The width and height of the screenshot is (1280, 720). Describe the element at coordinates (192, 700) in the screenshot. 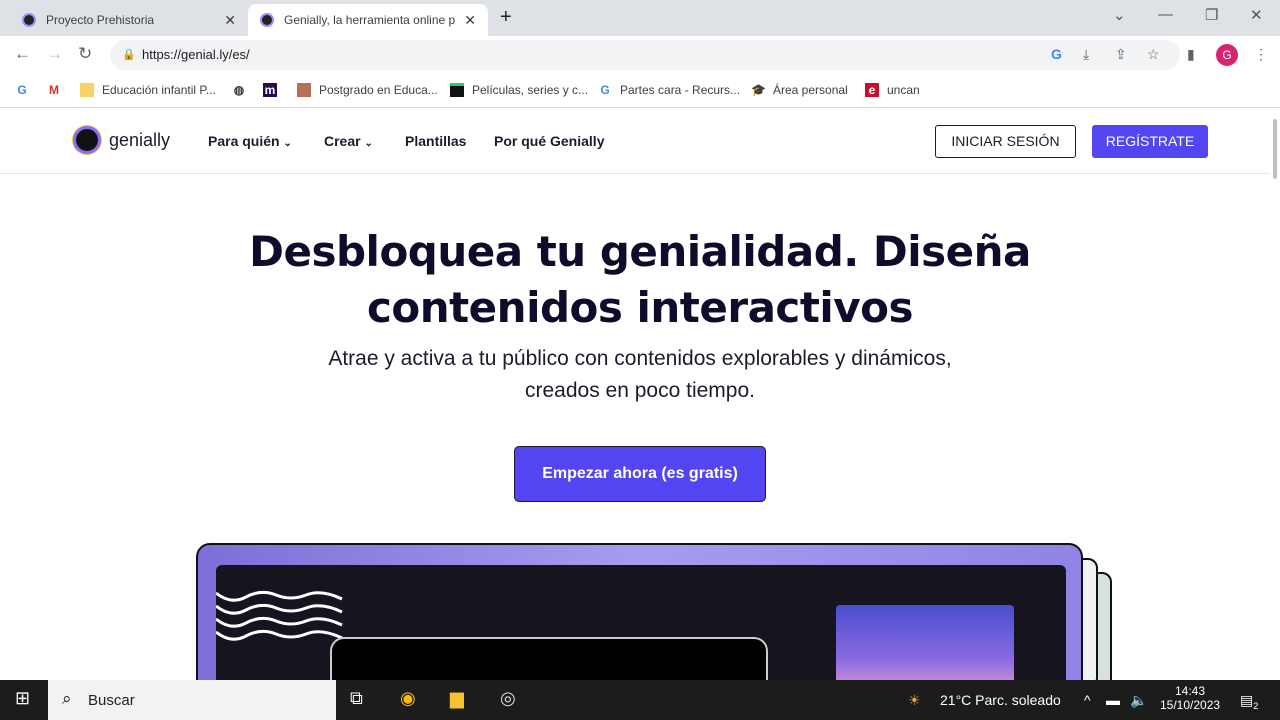

I see `taskbar-search: ⌕ Buscar` at that location.